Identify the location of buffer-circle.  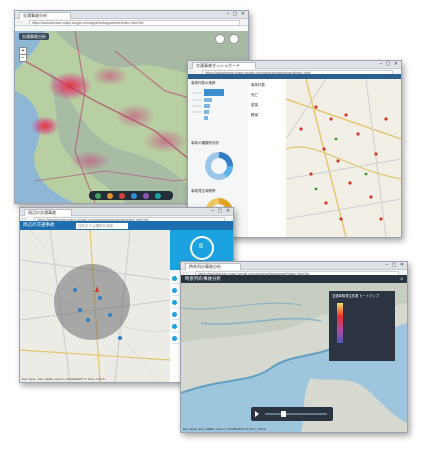
(92, 302).